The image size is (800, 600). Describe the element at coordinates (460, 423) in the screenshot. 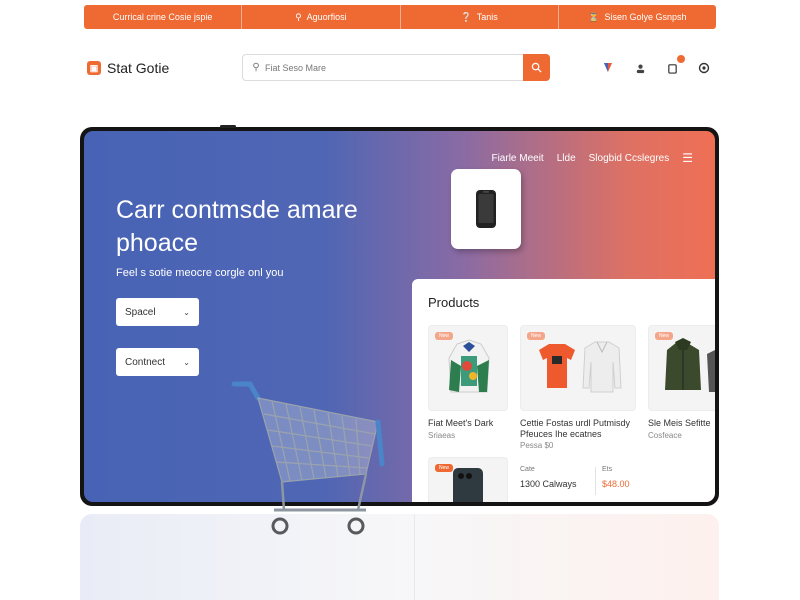

I see `product-name: Fiat Meet's Dark` at that location.